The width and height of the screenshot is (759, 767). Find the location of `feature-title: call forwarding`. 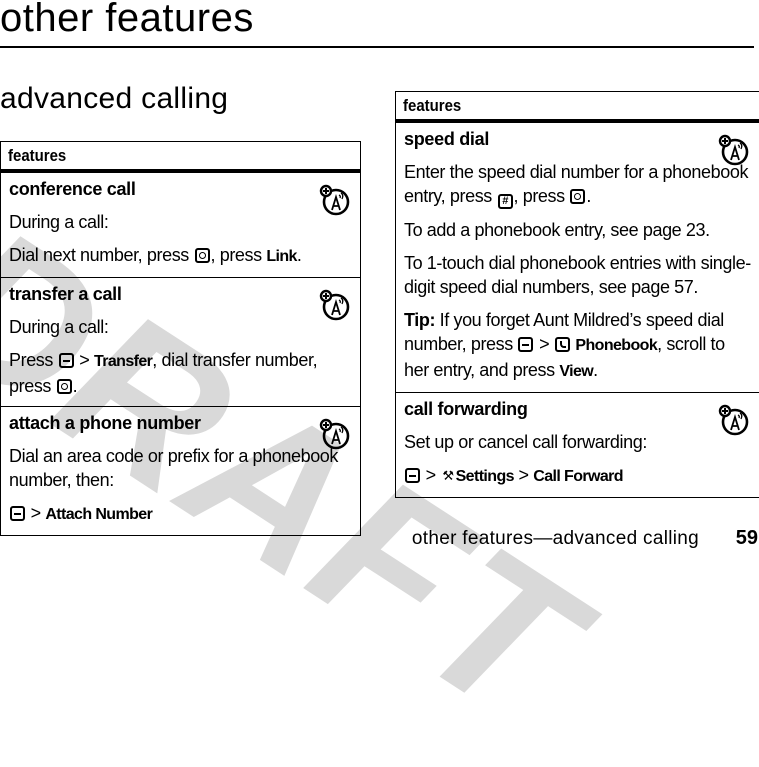

feature-title: call forwarding is located at coordinates (466, 409).